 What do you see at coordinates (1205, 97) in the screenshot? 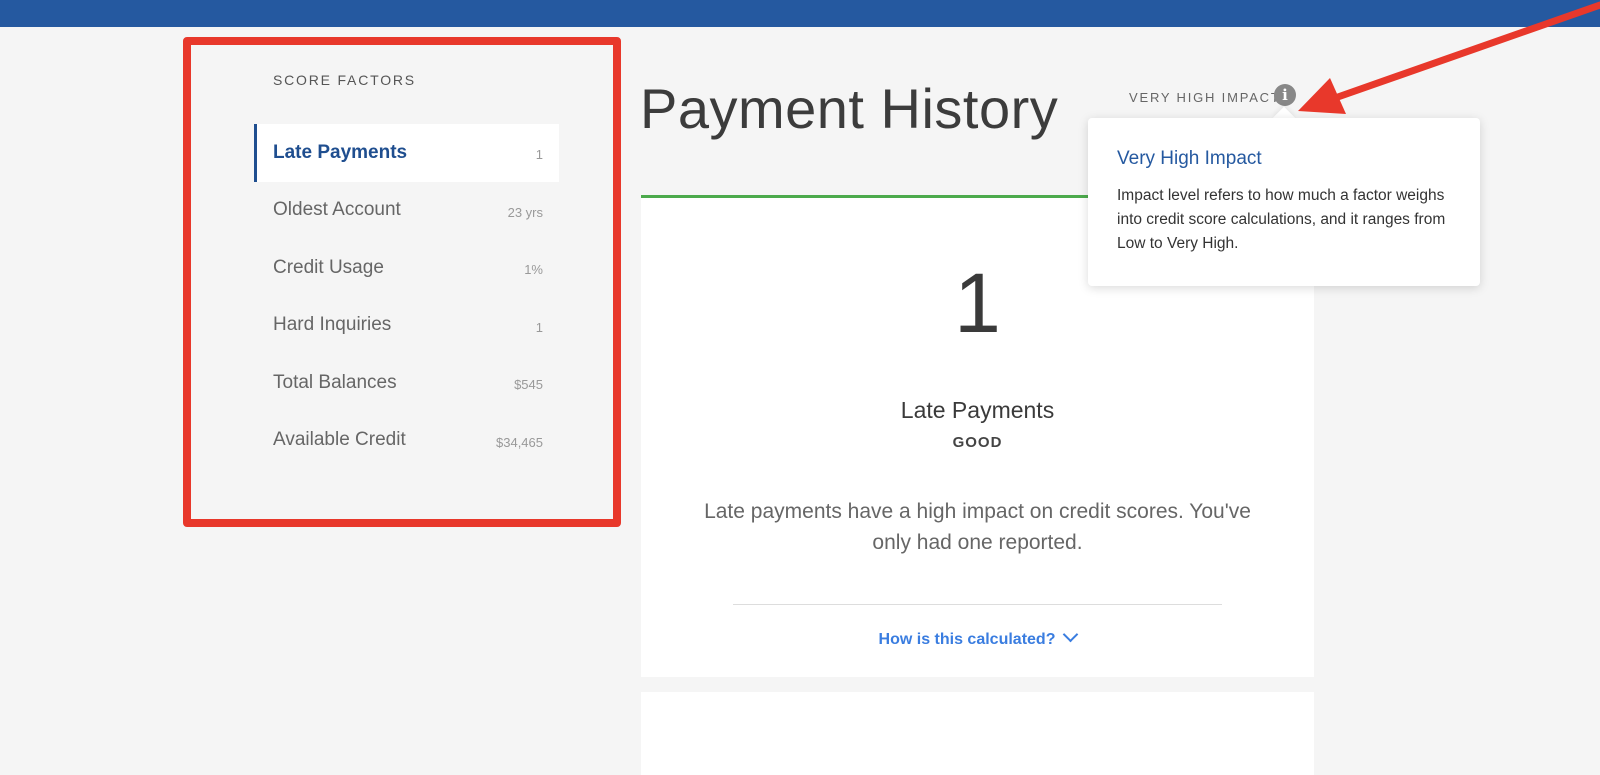
I see `impact-label: VERY HIGH IMPACT` at bounding box center [1205, 97].